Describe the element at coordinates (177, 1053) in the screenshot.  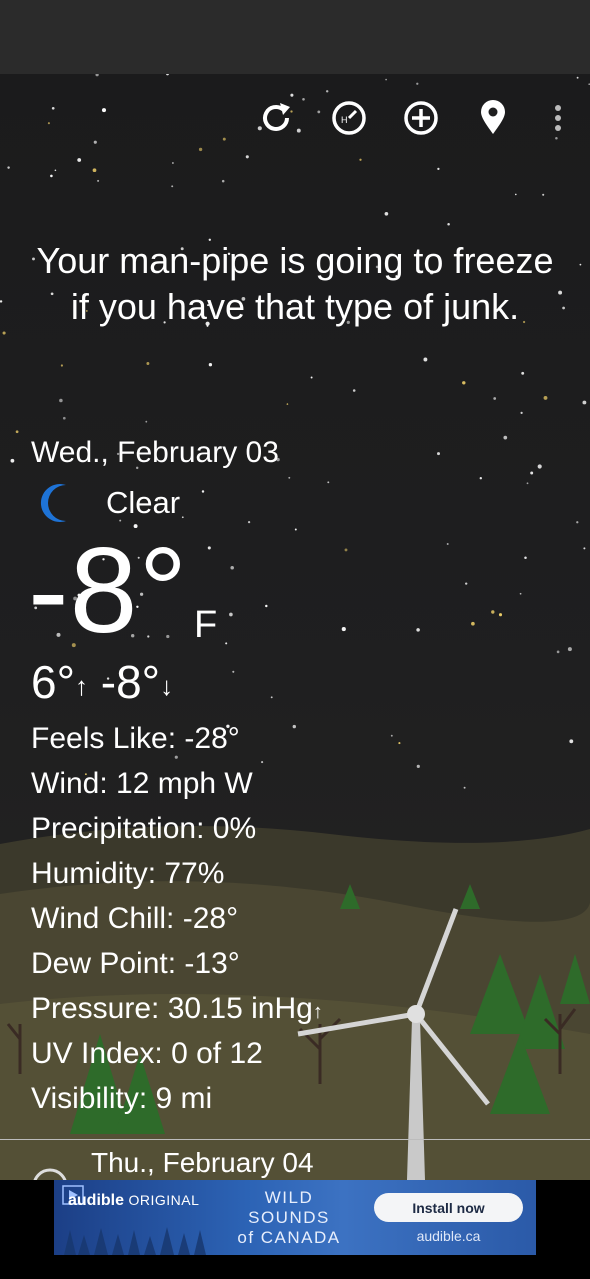
I see `detail-row: UV Index: 0 of 12` at that location.